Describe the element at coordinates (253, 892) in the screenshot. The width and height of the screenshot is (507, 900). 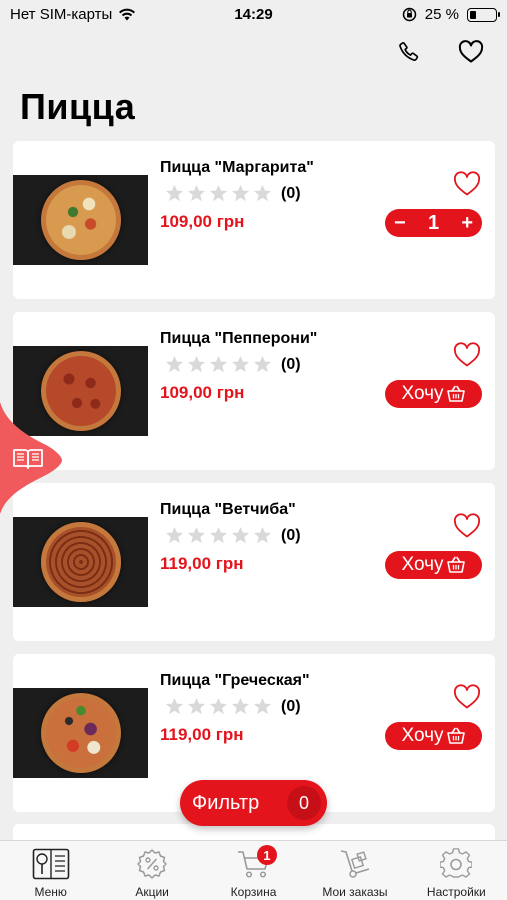
I see `tab-label: Корзина` at that location.